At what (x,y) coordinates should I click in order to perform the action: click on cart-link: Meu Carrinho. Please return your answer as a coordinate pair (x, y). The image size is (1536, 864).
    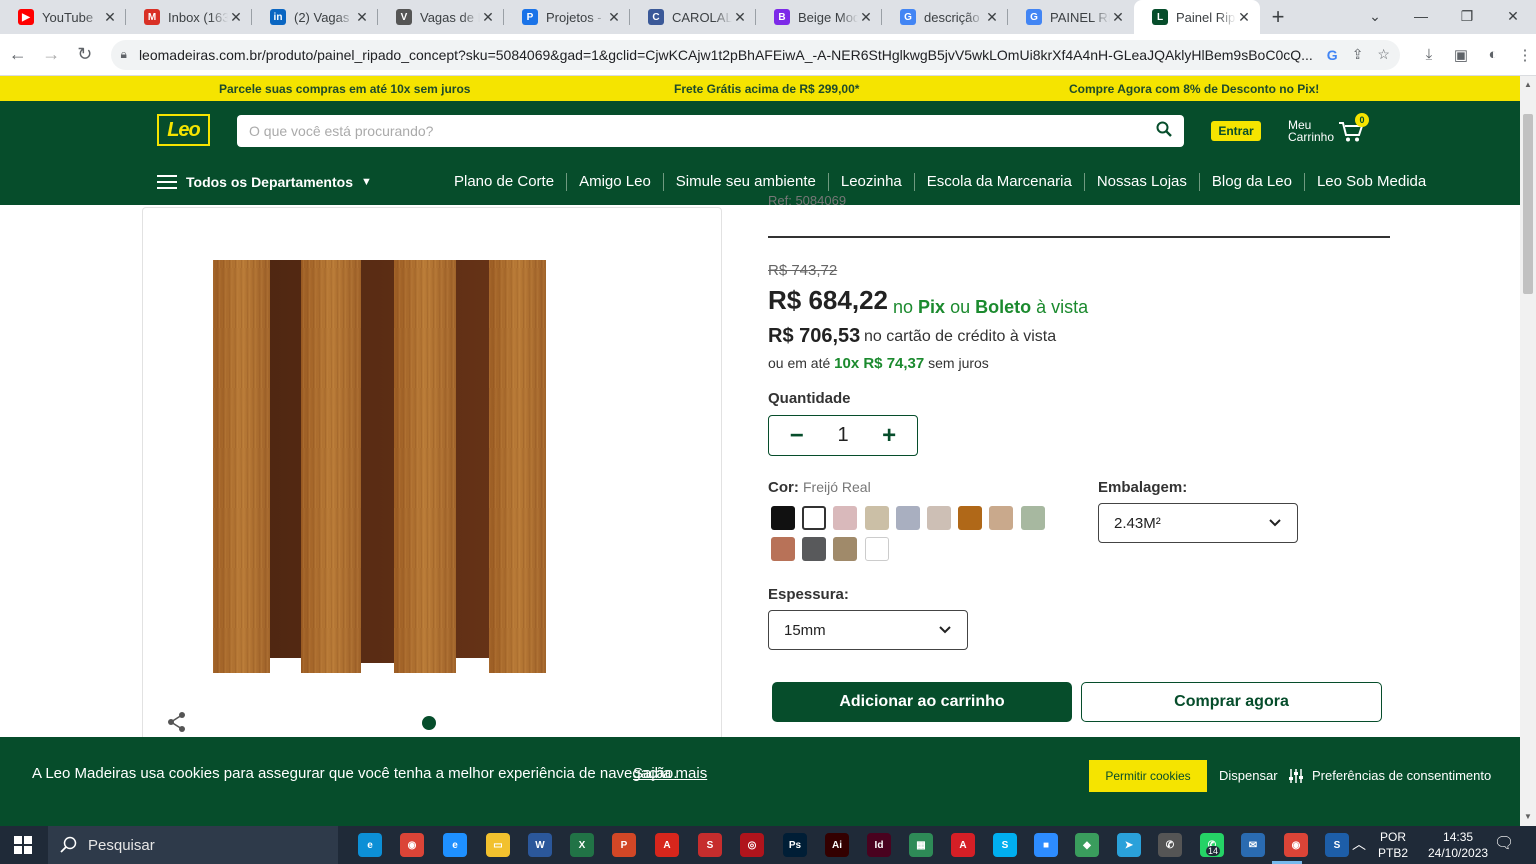
    Looking at the image, I should click on (1311, 131).